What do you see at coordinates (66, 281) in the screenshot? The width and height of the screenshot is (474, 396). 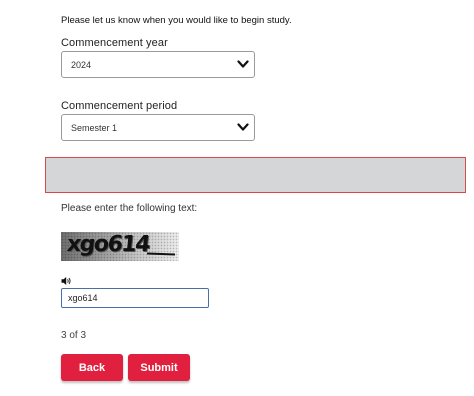 I see `speaker-icon` at bounding box center [66, 281].